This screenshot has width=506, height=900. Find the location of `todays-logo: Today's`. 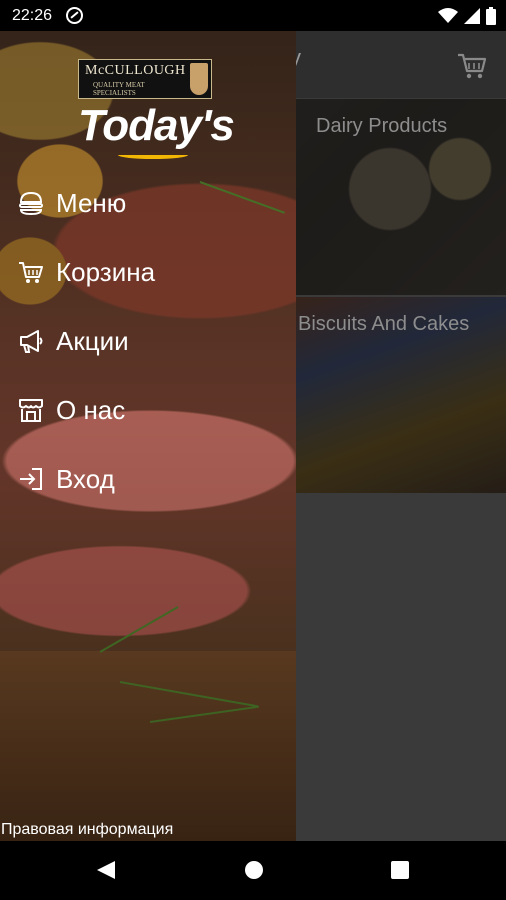

todays-logo: Today's is located at coordinates (156, 125).